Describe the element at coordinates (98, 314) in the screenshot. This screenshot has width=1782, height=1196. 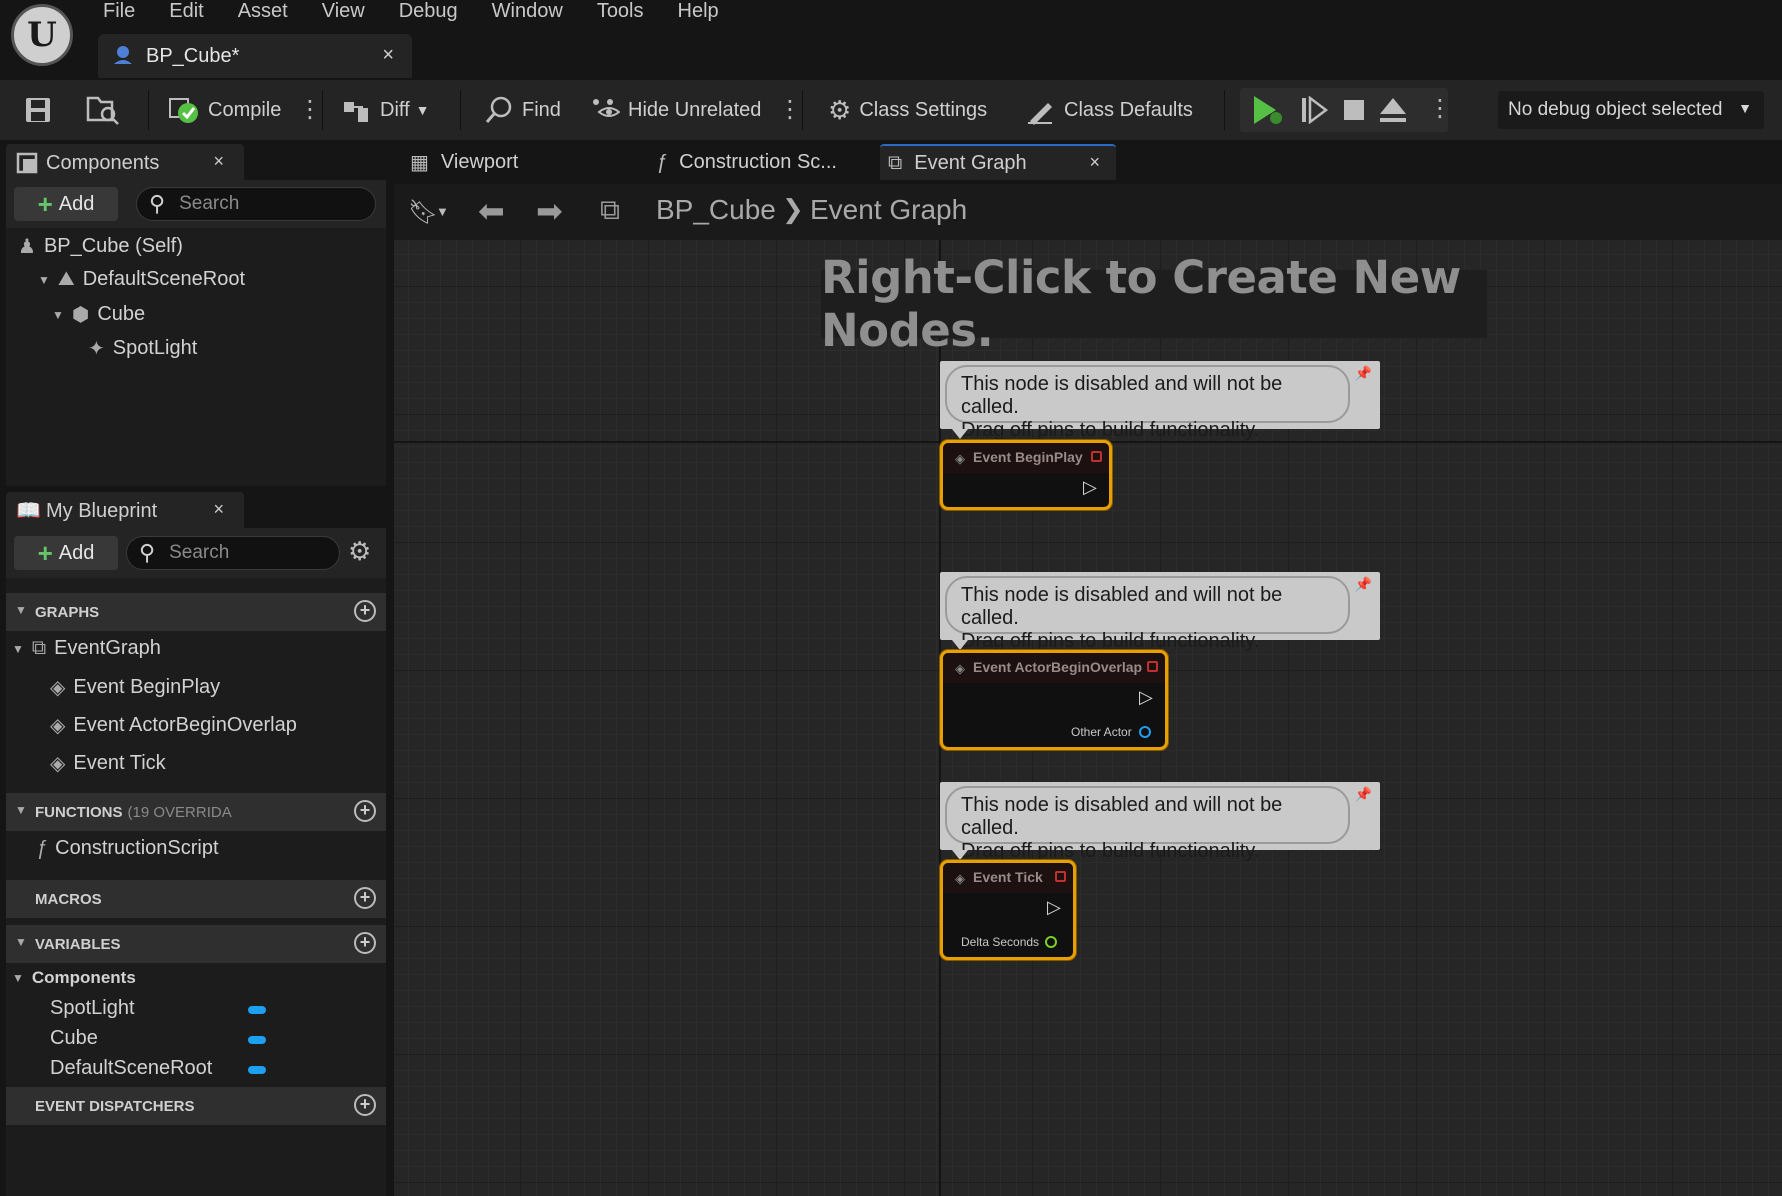
I see `tree-item-cube: ▼ ⬢ Cube` at that location.